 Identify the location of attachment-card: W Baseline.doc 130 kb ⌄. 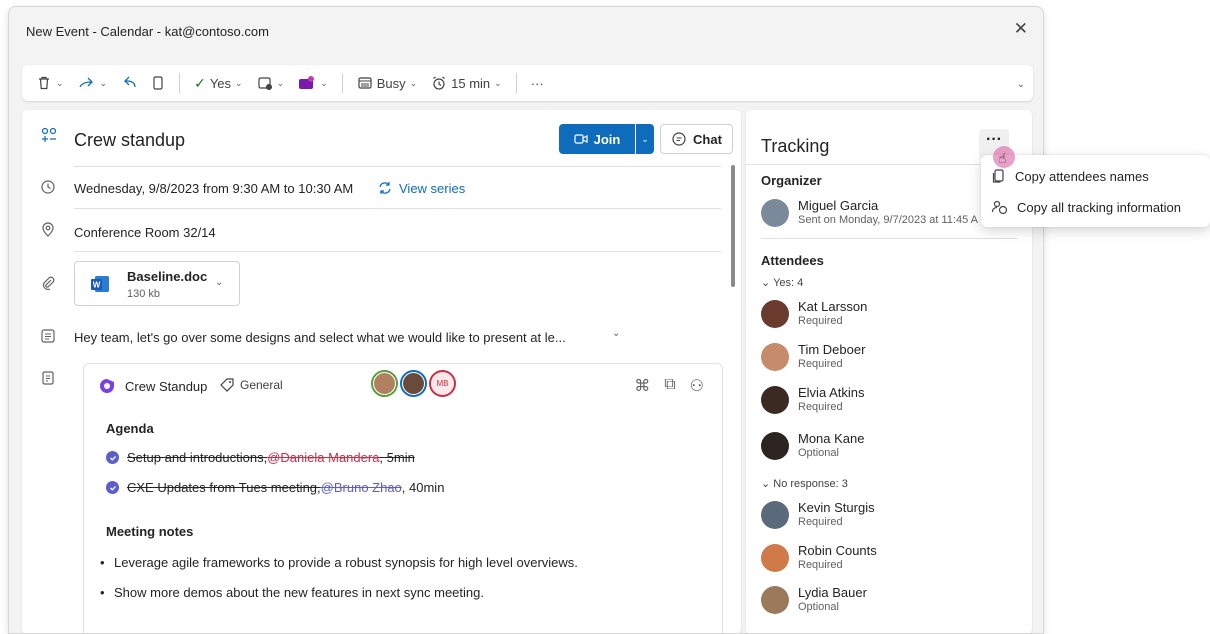
(157, 283).